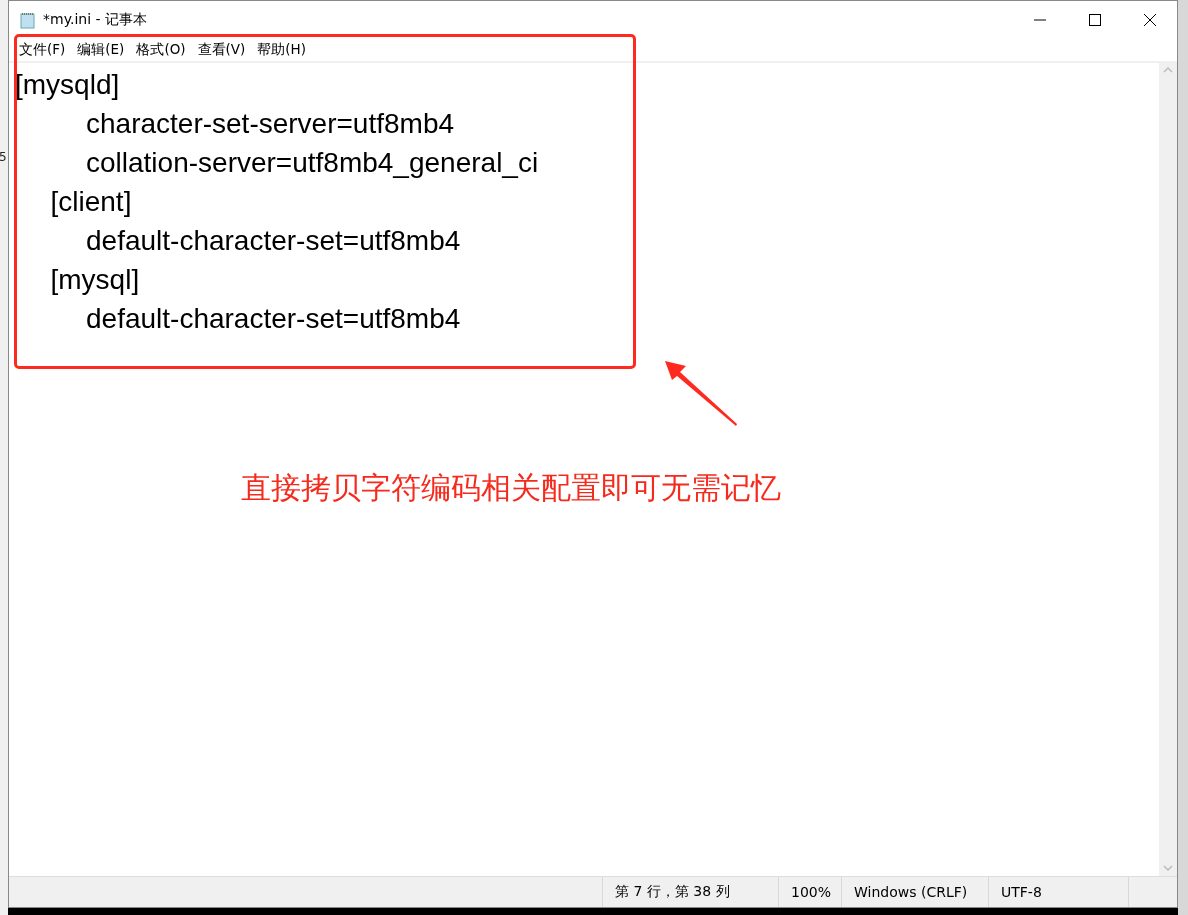 The image size is (1188, 915). I want to click on status-text: UTF-8, so click(1021, 892).